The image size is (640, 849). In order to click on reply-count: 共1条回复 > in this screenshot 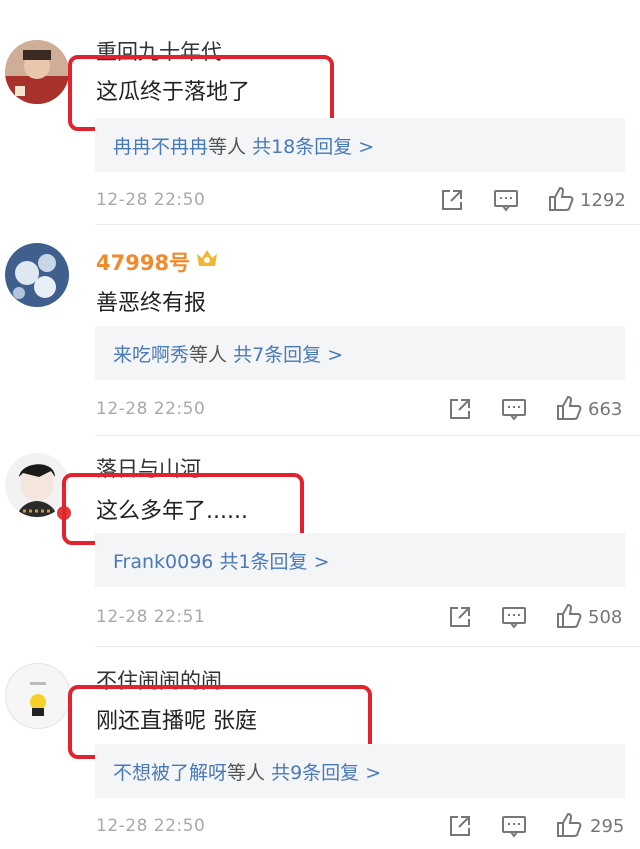, I will do `click(274, 562)`.